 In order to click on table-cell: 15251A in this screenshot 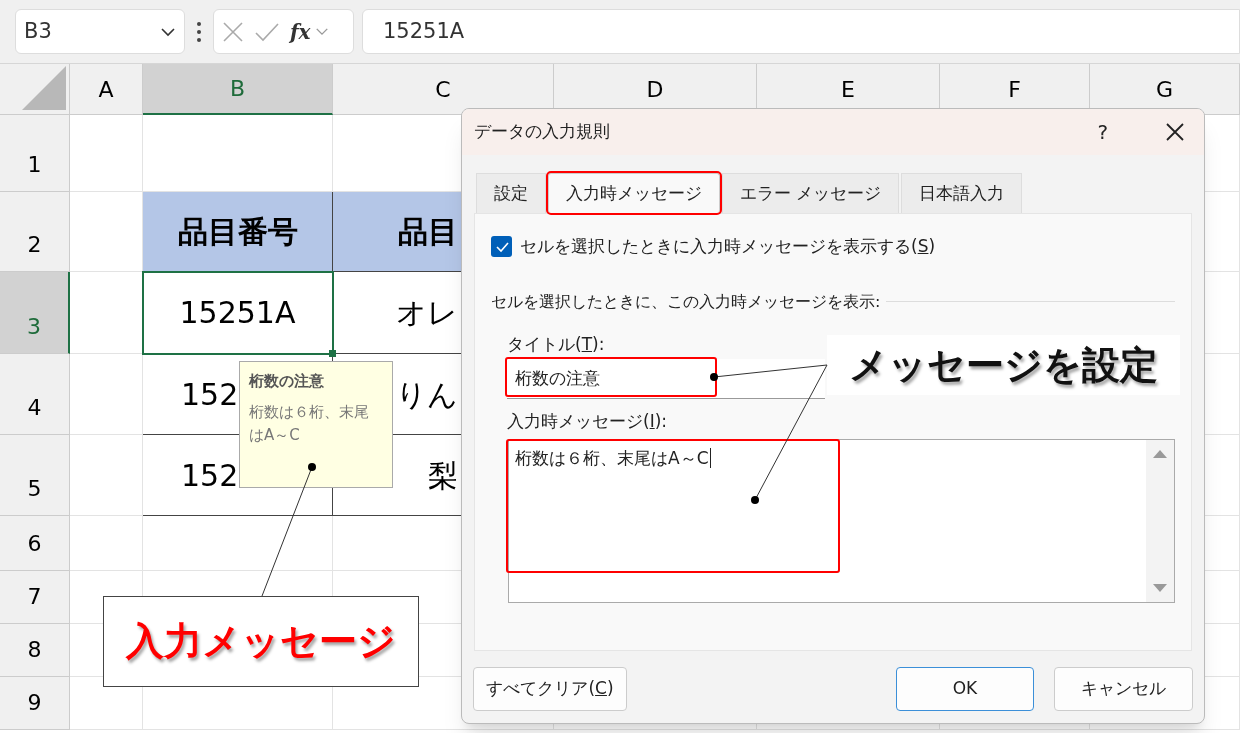, I will do `click(238, 313)`.